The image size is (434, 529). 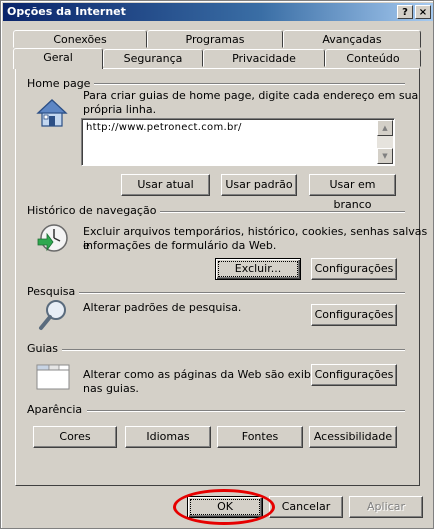 What do you see at coordinates (354, 315) in the screenshot?
I see `search-settings-button: Configurações` at bounding box center [354, 315].